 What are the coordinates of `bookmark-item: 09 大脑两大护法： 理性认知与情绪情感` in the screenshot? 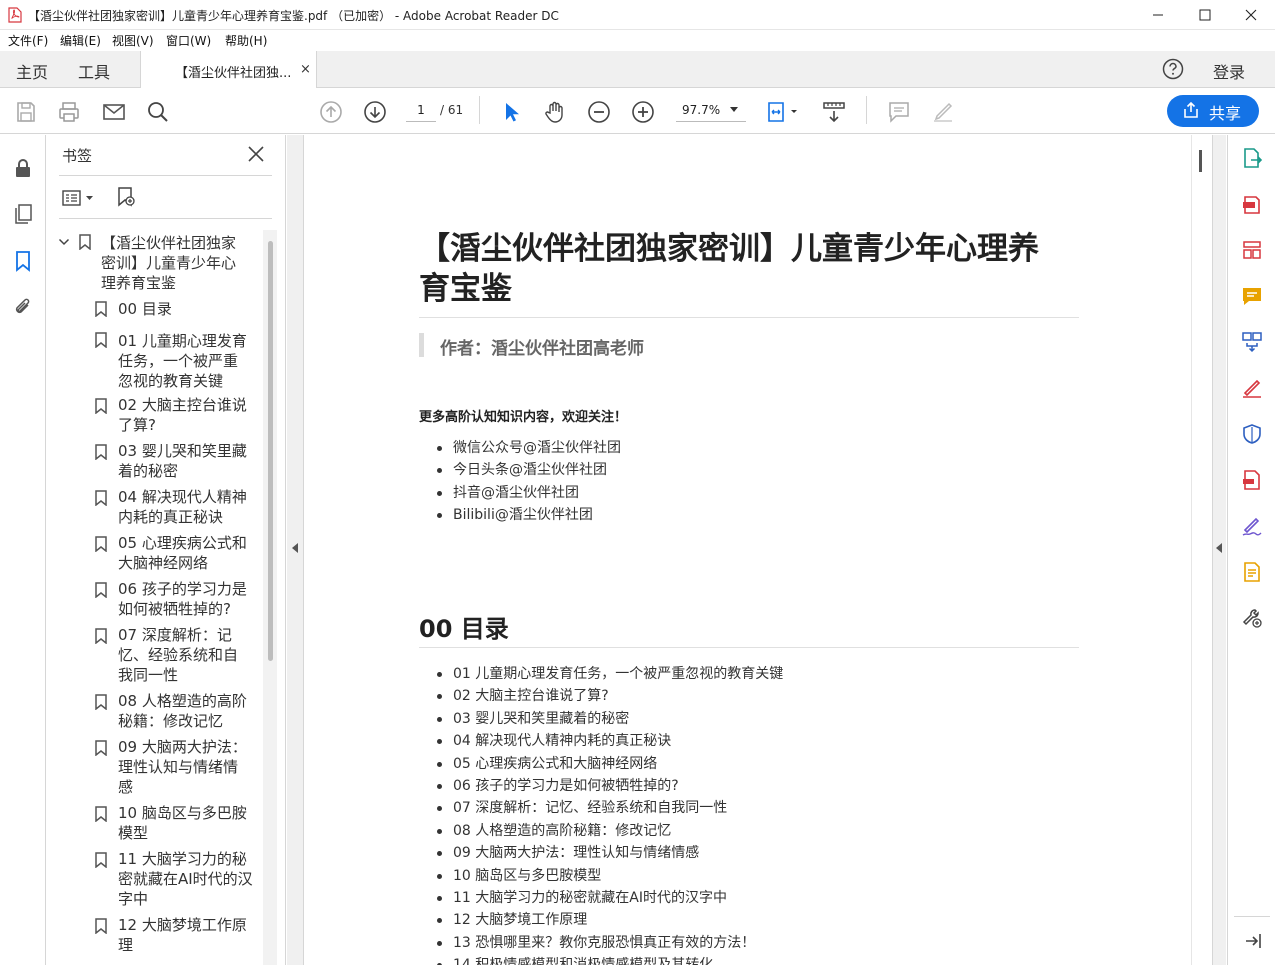 It's located at (182, 767).